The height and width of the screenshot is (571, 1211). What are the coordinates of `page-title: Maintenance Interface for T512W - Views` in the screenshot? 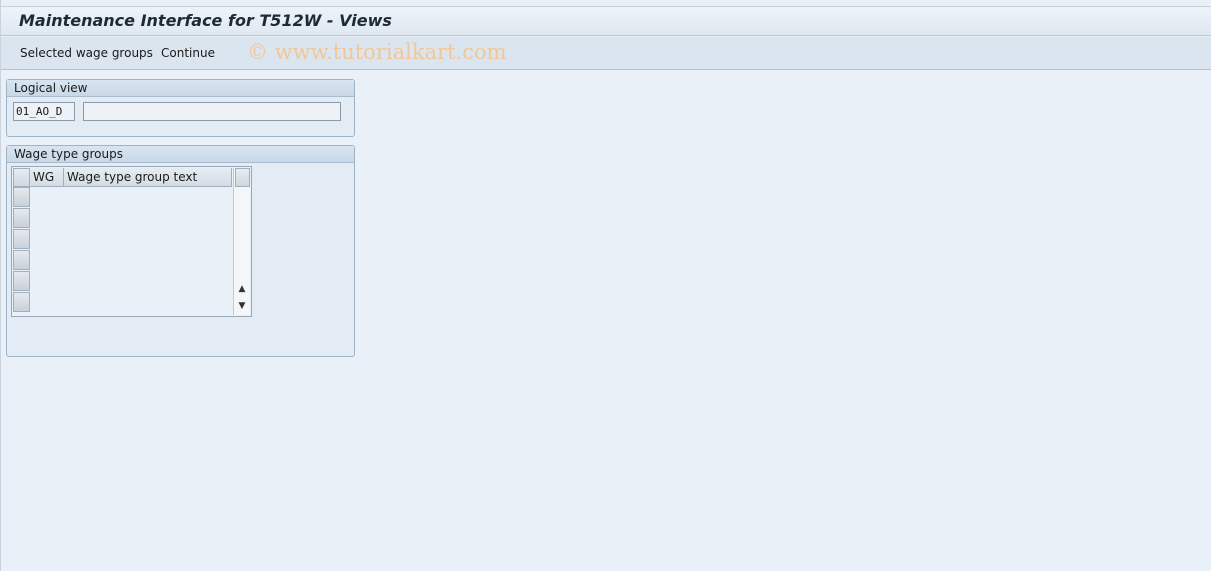 It's located at (205, 20).